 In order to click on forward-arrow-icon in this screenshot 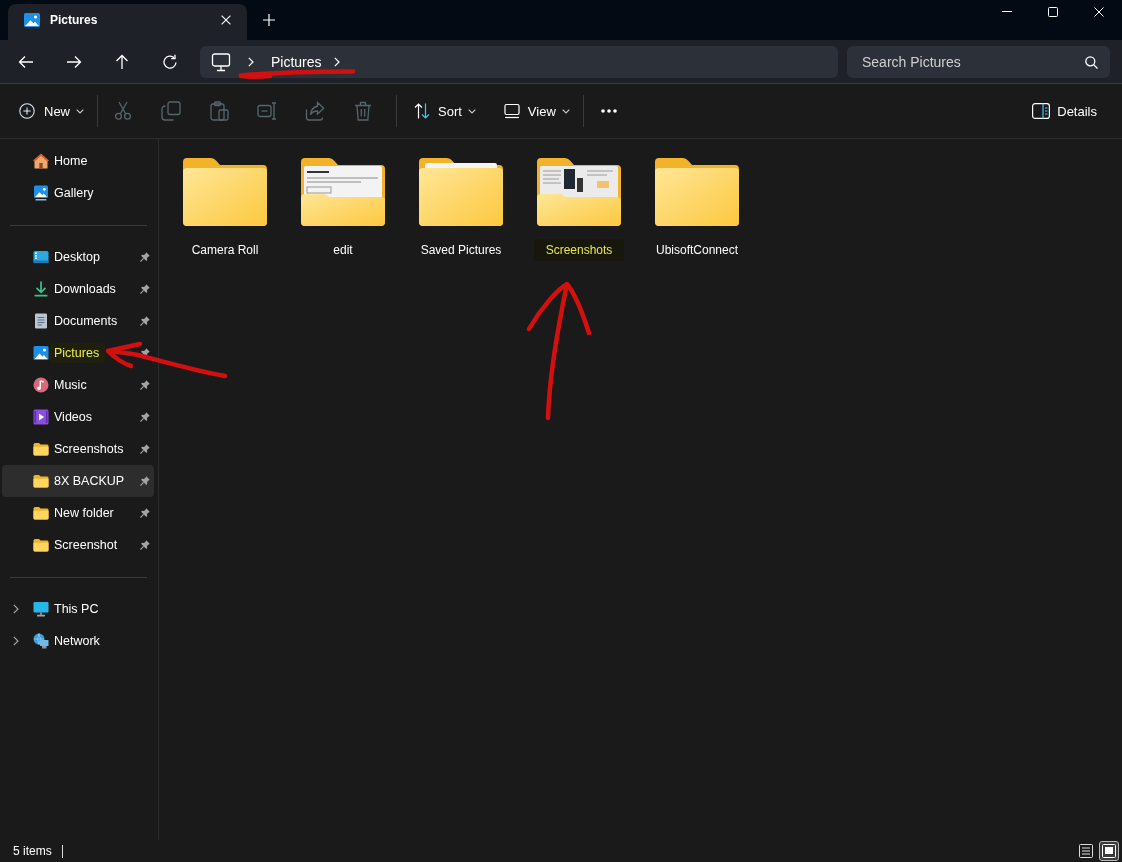, I will do `click(74, 61)`.